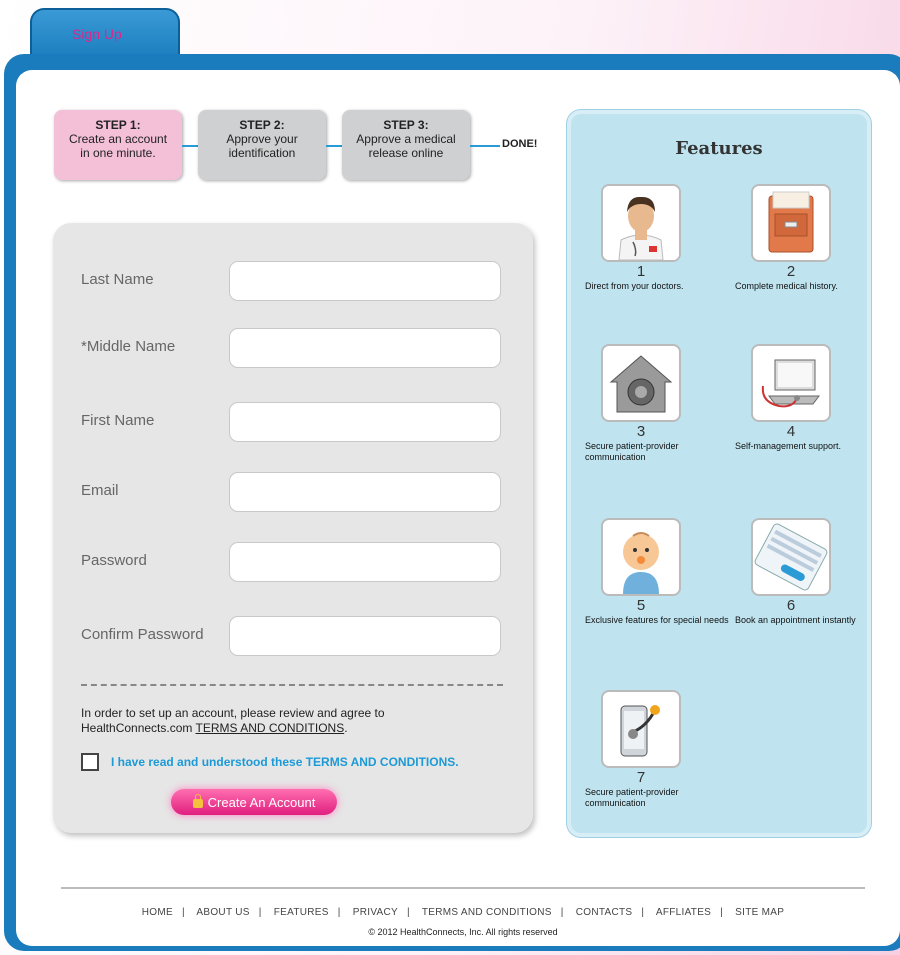 The height and width of the screenshot is (955, 900). Describe the element at coordinates (118, 153) in the screenshot. I see `step-1-line2: in one minute.` at that location.